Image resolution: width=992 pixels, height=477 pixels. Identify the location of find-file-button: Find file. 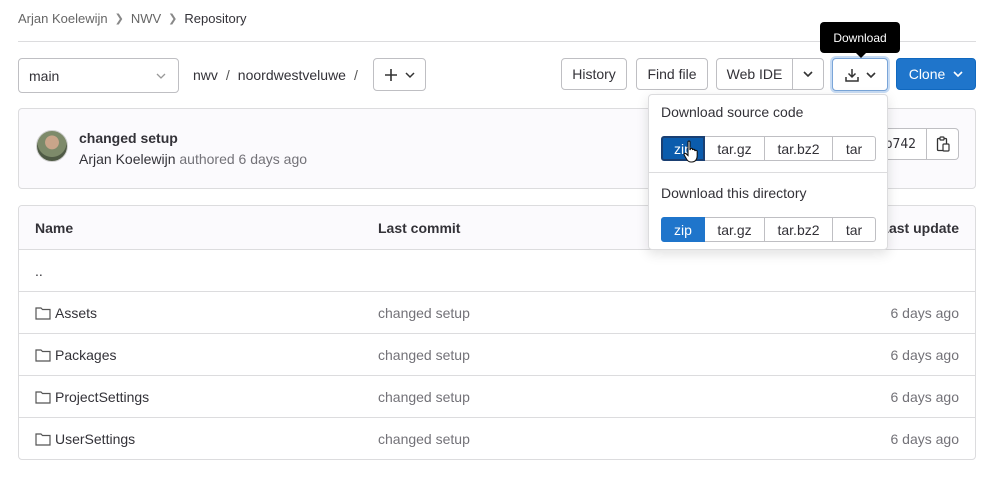
(672, 74).